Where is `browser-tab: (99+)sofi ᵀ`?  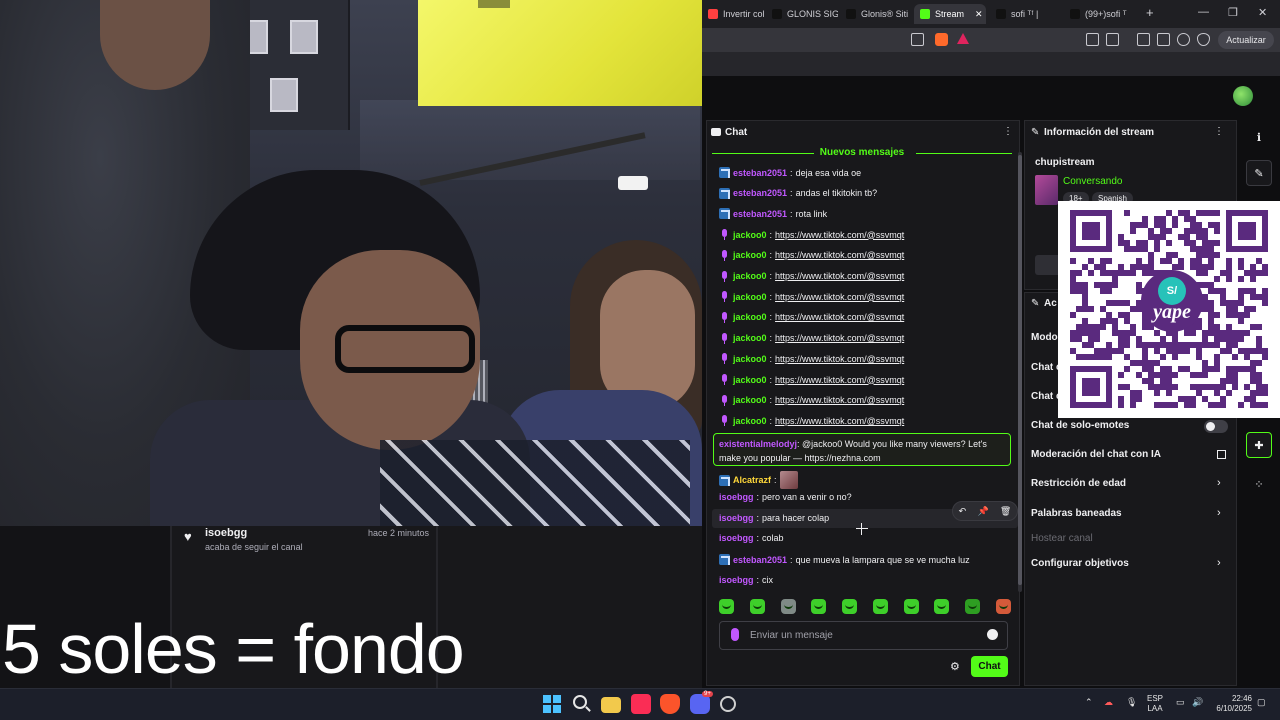 browser-tab: (99+)sofi ᵀ is located at coordinates (1100, 14).